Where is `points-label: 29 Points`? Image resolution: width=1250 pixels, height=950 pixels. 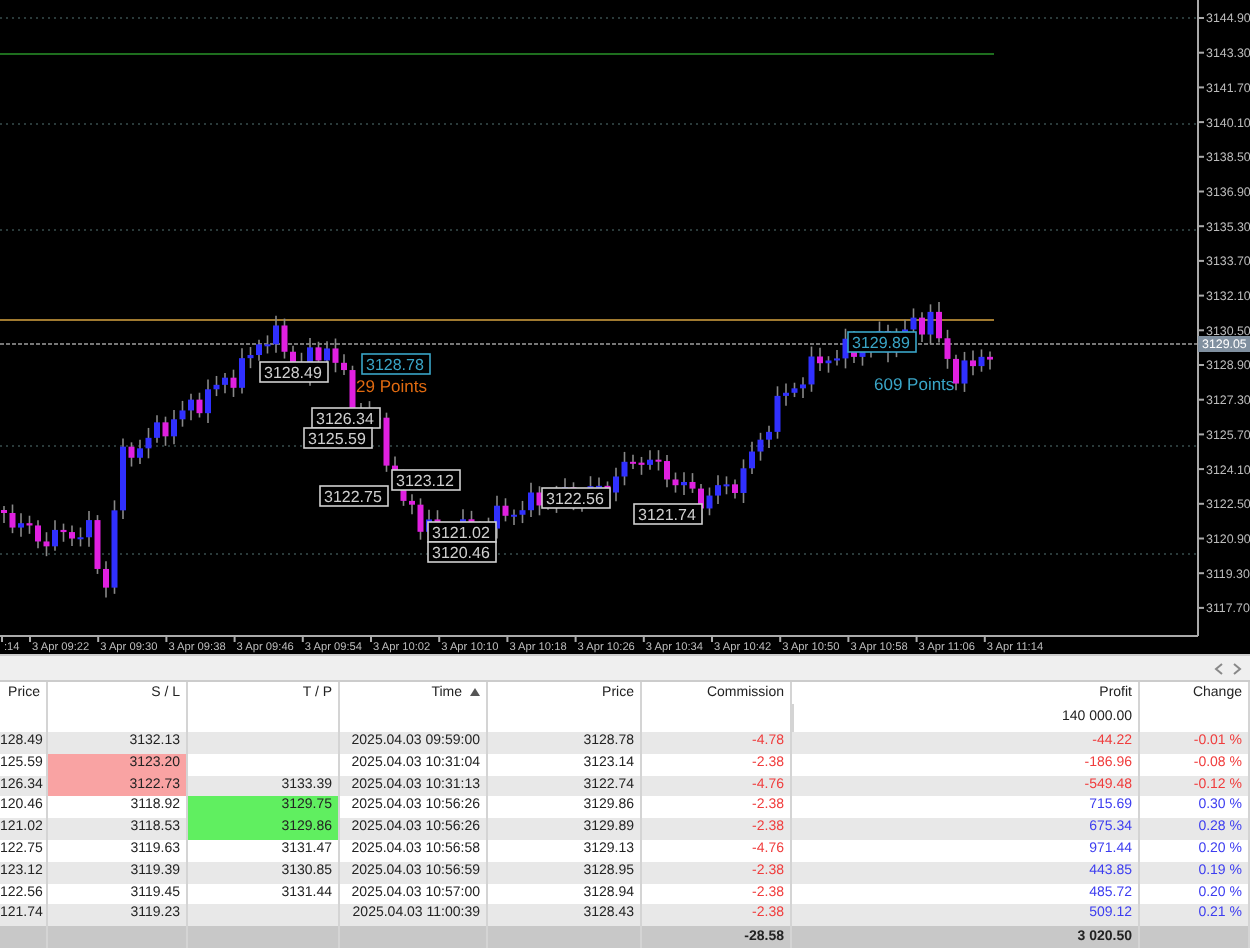
points-label: 29 Points is located at coordinates (391, 386).